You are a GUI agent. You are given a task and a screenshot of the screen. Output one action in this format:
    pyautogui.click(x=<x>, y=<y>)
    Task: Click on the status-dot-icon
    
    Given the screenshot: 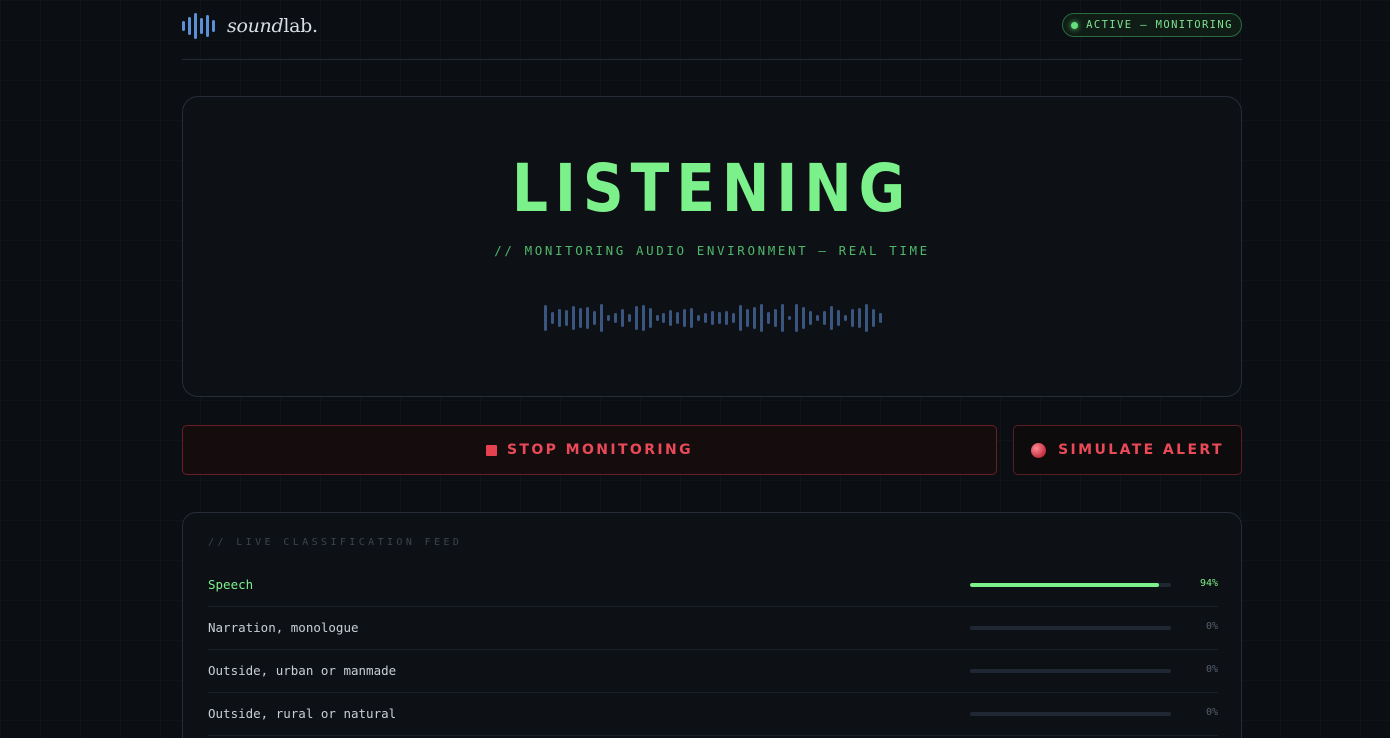 What is the action you would take?
    pyautogui.click(x=1075, y=25)
    